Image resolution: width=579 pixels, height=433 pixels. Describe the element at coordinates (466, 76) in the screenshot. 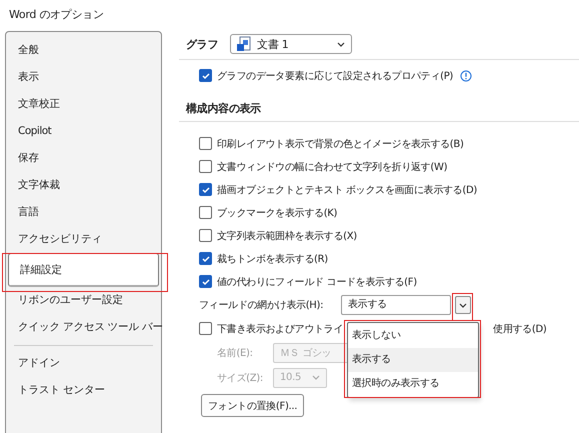

I see `info-icon` at that location.